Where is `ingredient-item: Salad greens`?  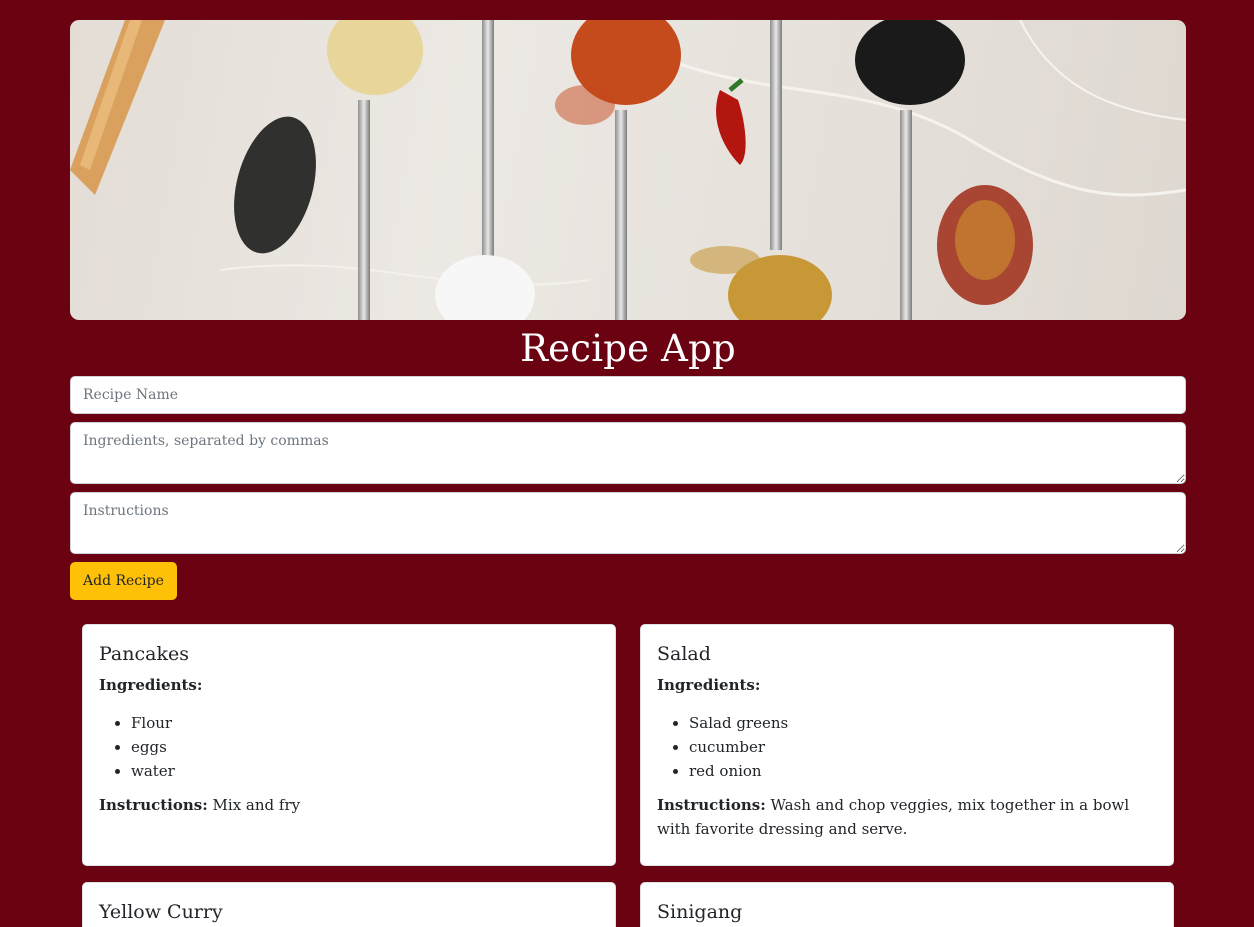 ingredient-item: Salad greens is located at coordinates (923, 723).